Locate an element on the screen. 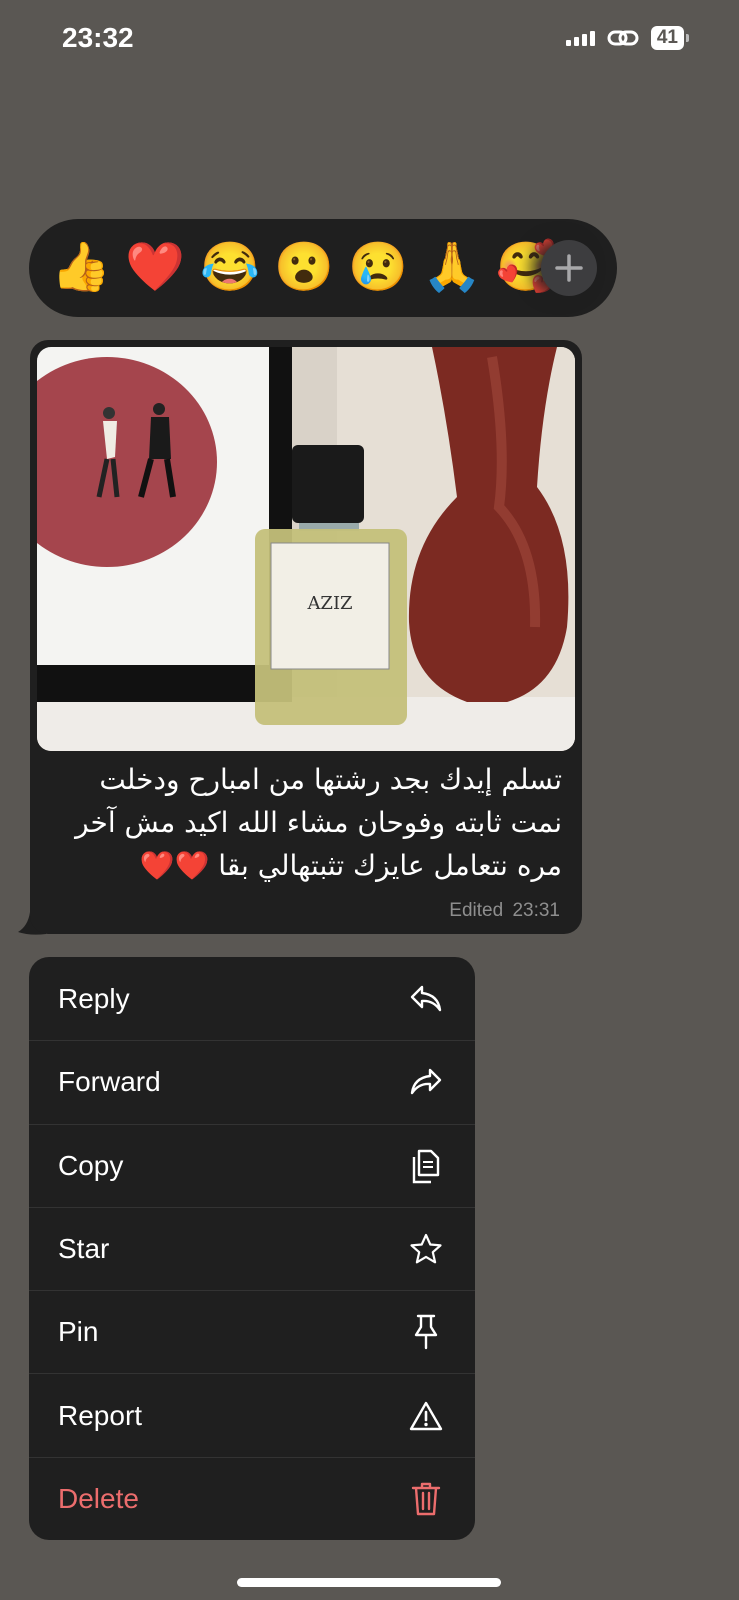  message-time: 23:31 is located at coordinates (536, 910).